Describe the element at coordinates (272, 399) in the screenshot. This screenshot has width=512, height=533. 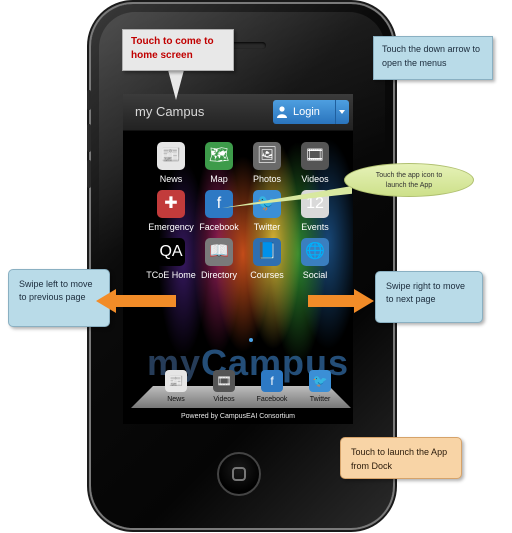
I see `dock-app-label: Facebook` at that location.